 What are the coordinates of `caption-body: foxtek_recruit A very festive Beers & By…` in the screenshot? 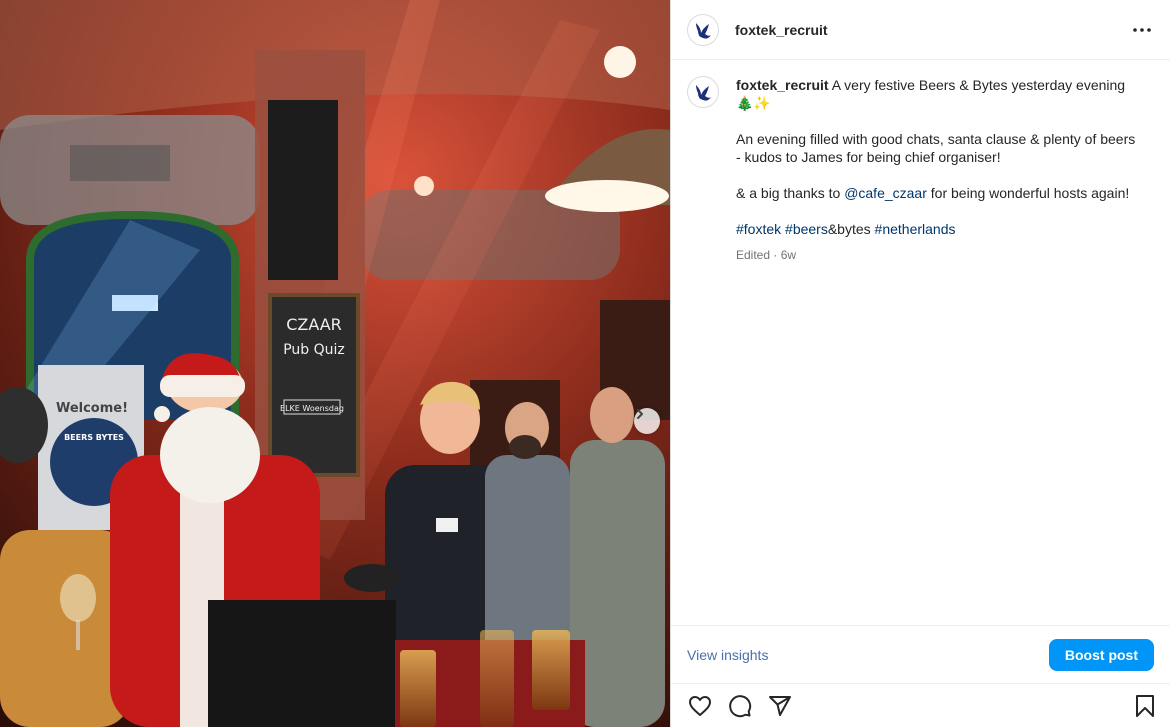 It's located at (938, 170).